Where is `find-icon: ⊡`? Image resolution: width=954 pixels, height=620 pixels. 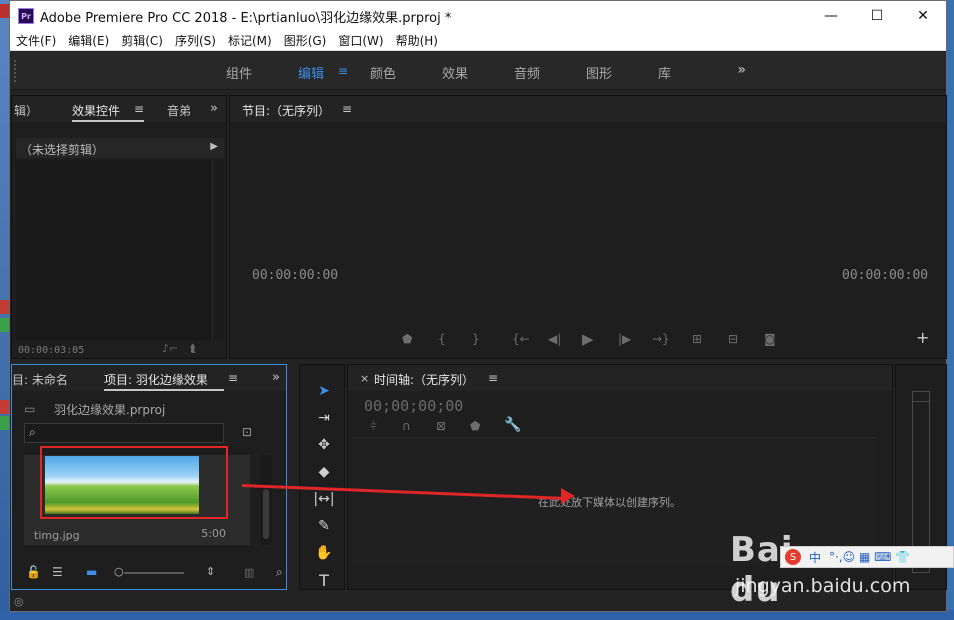 find-icon: ⊡ is located at coordinates (247, 432).